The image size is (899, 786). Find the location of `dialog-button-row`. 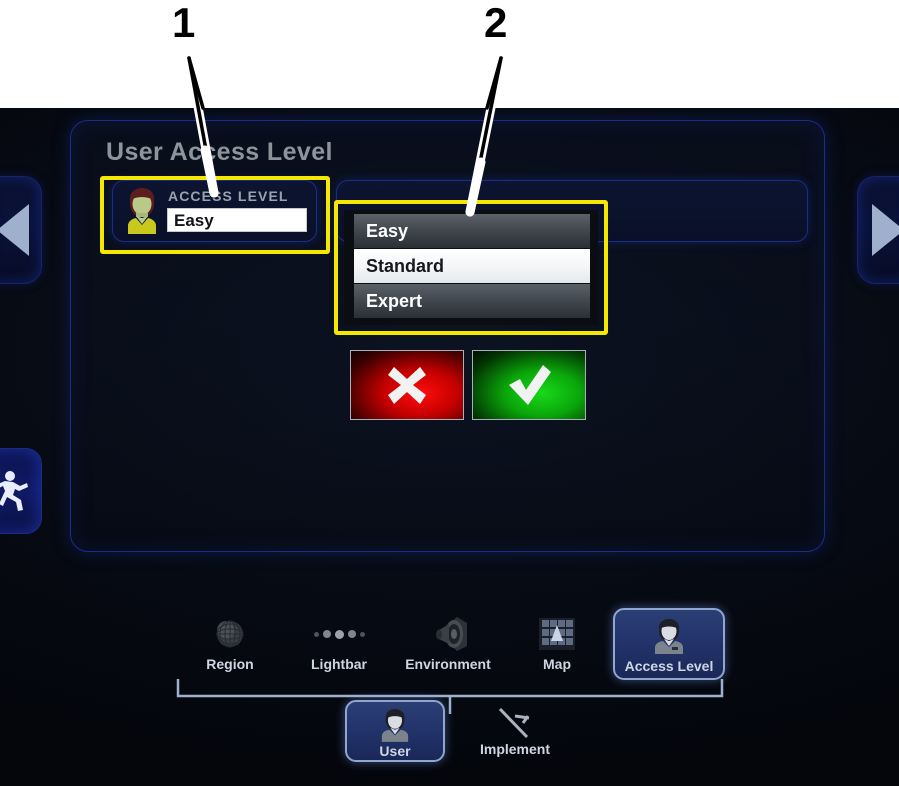

dialog-button-row is located at coordinates (468, 385).